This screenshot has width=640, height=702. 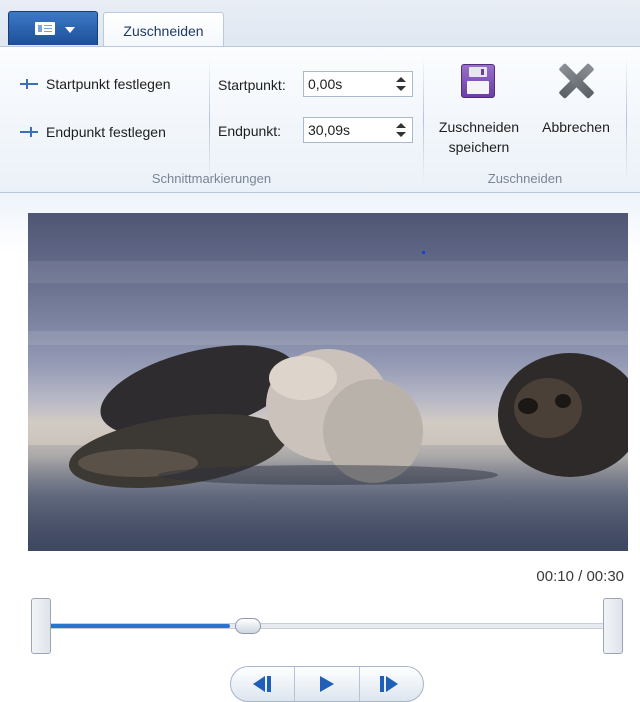 I want to click on cancel-button: Abbrechen, so click(x=576, y=127).